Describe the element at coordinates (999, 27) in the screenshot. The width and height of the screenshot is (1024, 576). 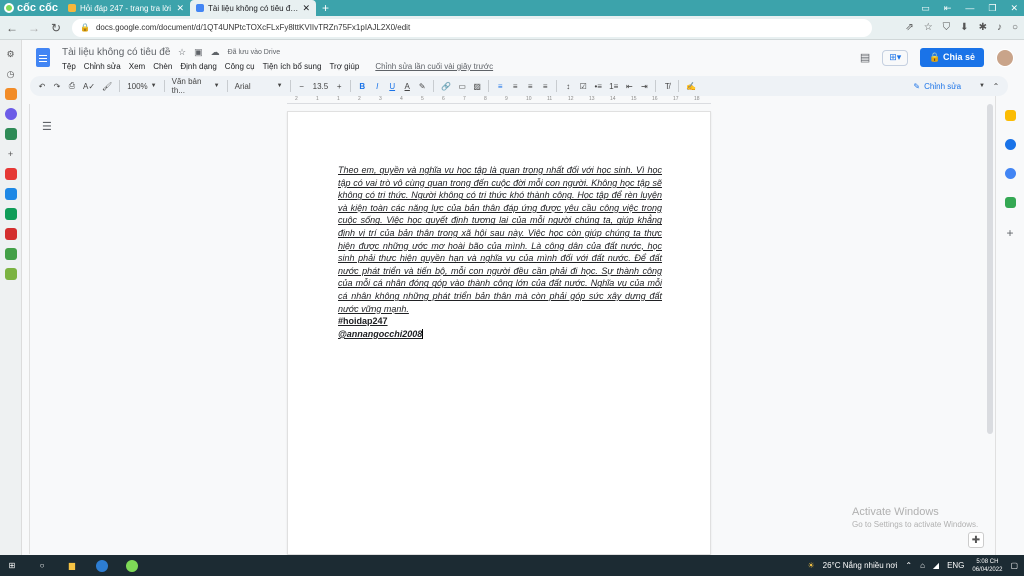
I see `music-icon: ♪` at that location.